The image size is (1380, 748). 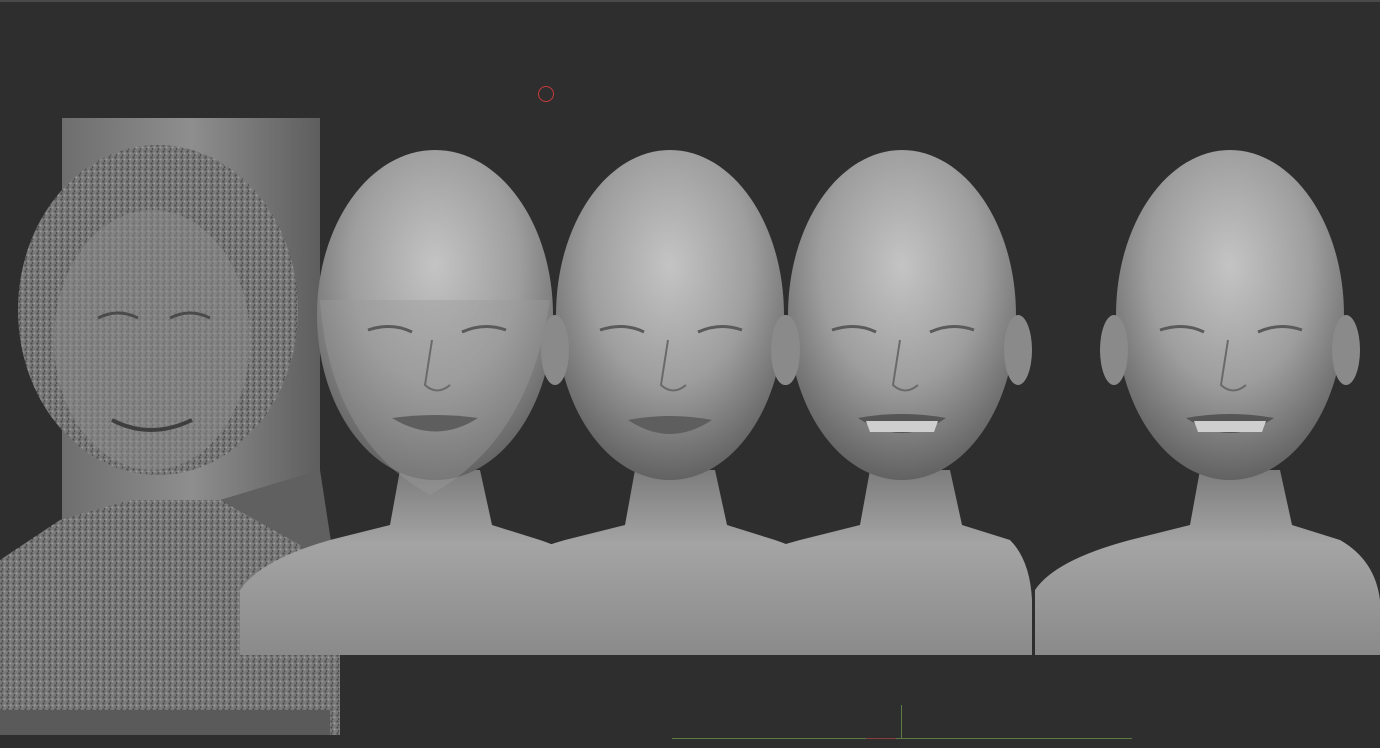 I want to click on floor-grid-y-axis, so click(x=901, y=722).